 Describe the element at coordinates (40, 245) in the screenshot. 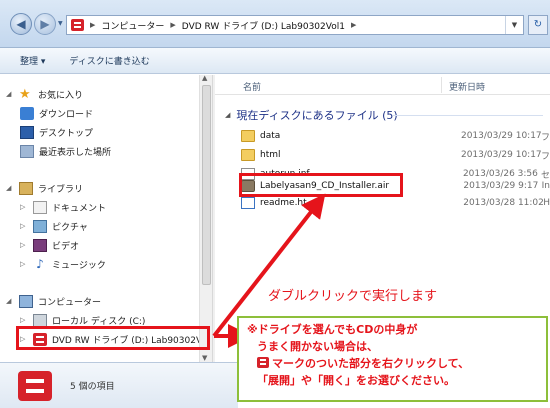

I see `video-icon` at that location.